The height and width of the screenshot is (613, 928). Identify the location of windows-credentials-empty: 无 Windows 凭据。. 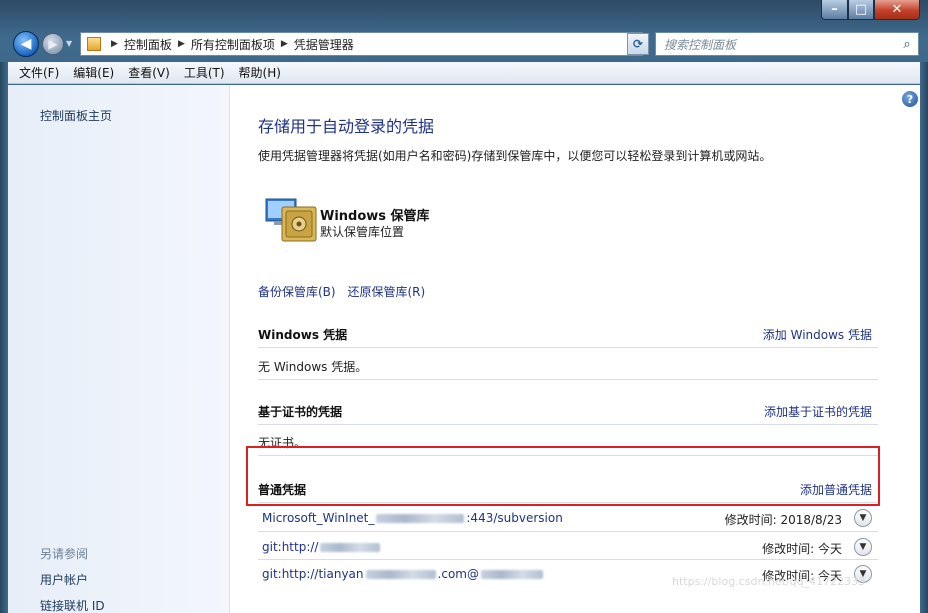
(313, 367).